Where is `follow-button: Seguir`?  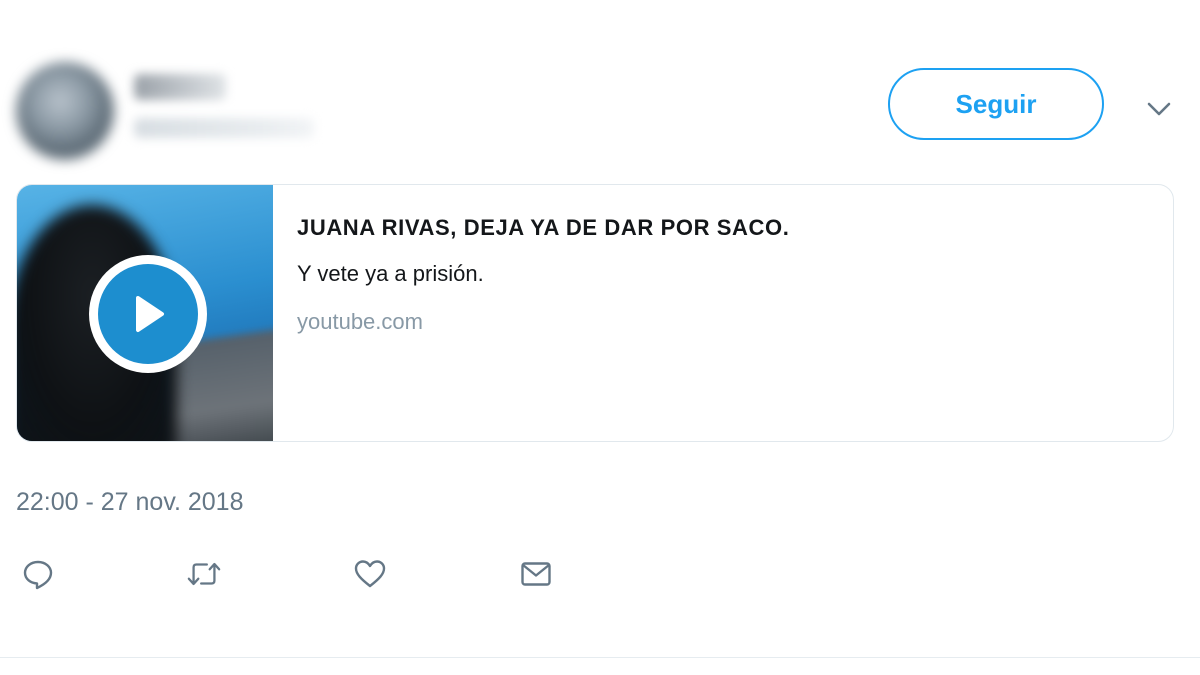 follow-button: Seguir is located at coordinates (996, 104).